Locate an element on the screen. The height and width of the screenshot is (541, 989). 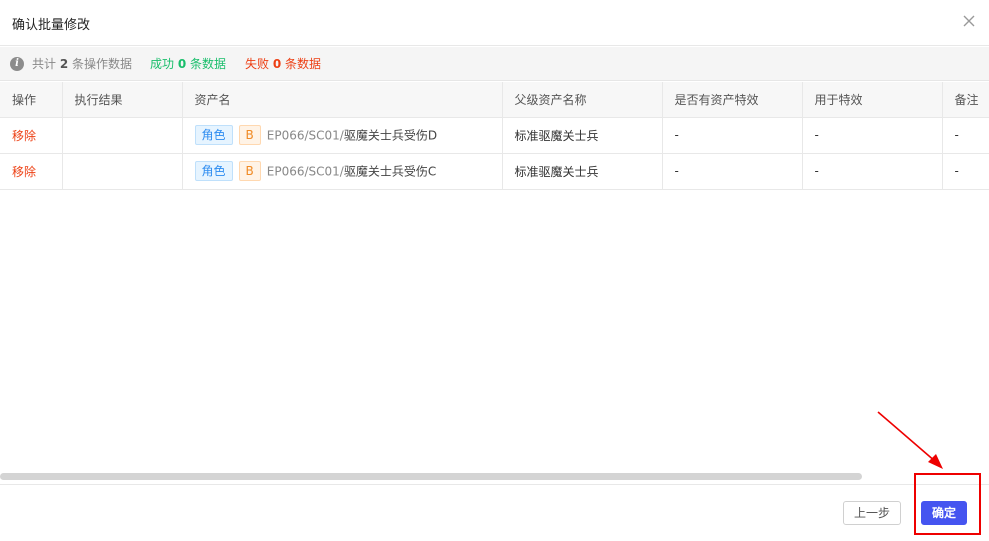
column-header-result: 执行结果 is located at coordinates (122, 100).